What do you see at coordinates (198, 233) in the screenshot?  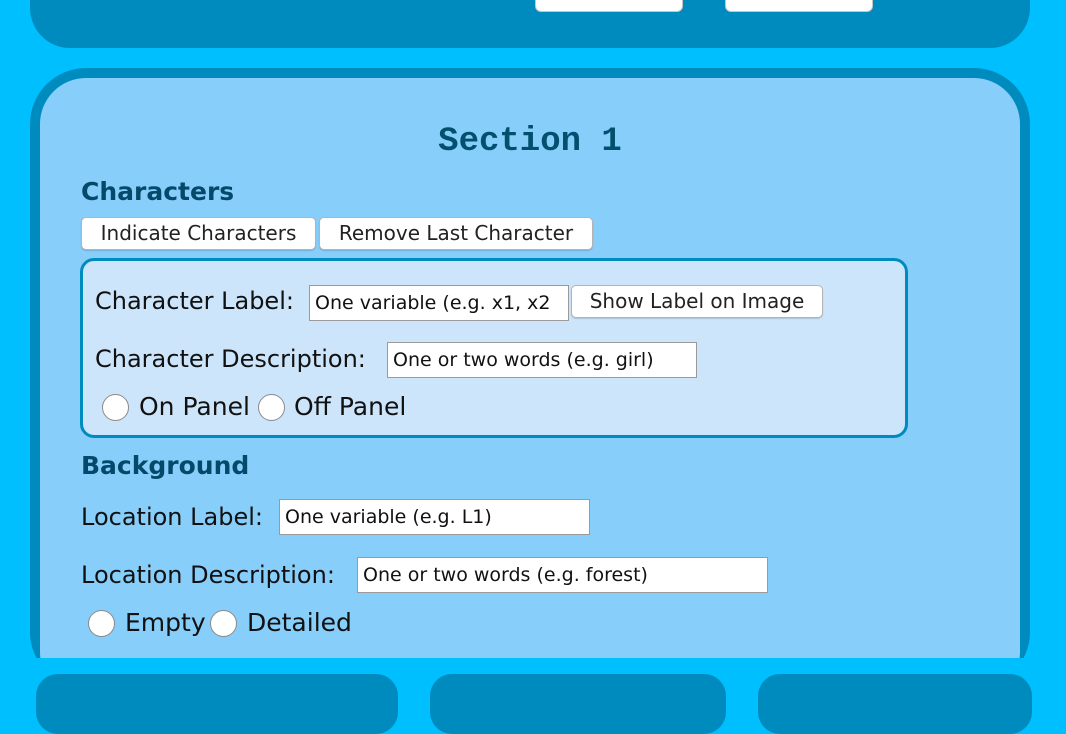 I see `indicate-characters-button: Indicate Characters` at bounding box center [198, 233].